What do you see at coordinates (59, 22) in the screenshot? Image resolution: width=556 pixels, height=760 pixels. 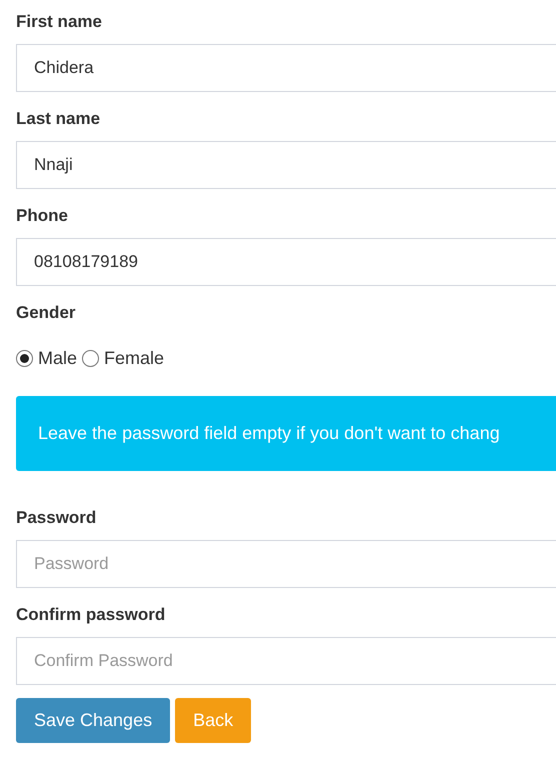 I see `field-label: First name` at bounding box center [59, 22].